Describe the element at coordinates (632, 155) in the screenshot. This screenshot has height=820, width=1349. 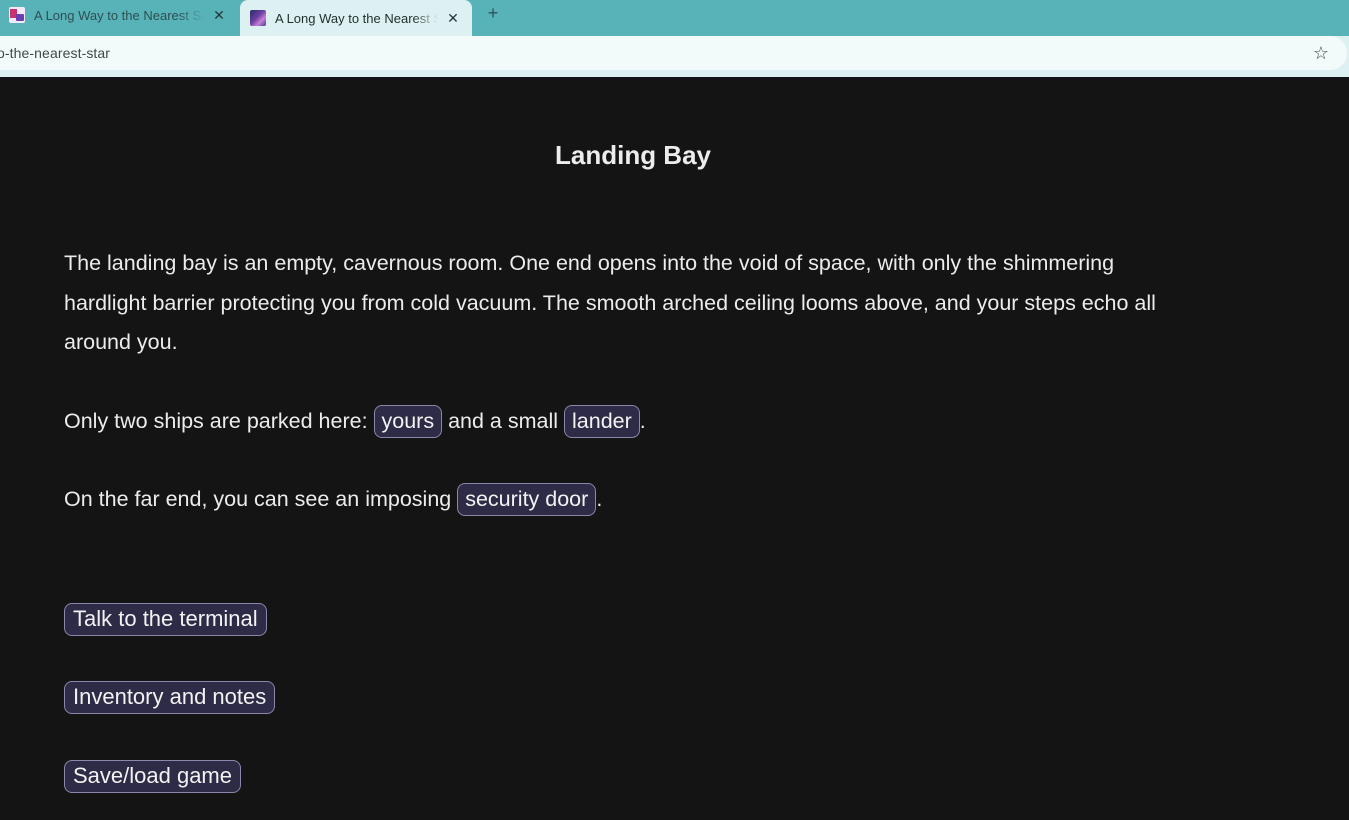
I see `room-title: Landing Bay` at that location.